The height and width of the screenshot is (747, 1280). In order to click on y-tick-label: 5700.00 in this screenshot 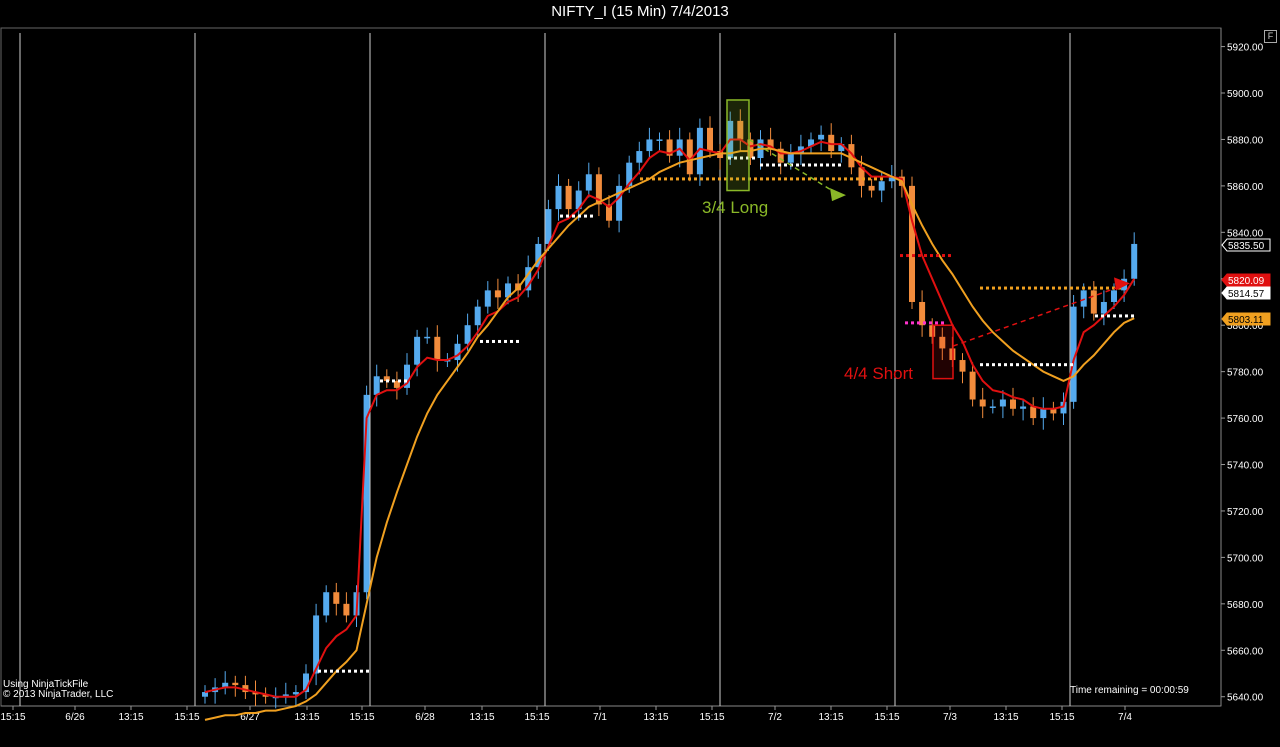, I will do `click(1245, 558)`.